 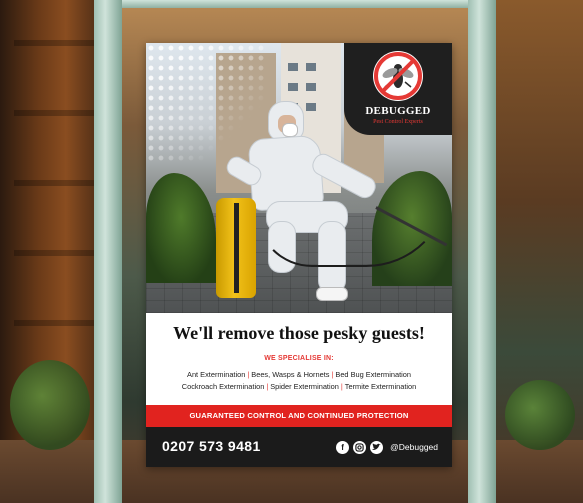 I want to click on brand-logo: DEBUGGED Pest Control Experts, so click(x=398, y=89).